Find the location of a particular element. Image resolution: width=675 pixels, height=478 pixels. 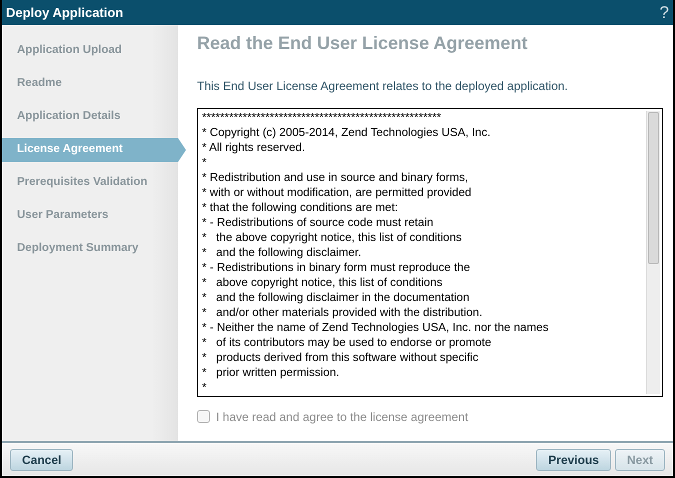

step-item: Prerequisites Validation is located at coordinates (90, 183).